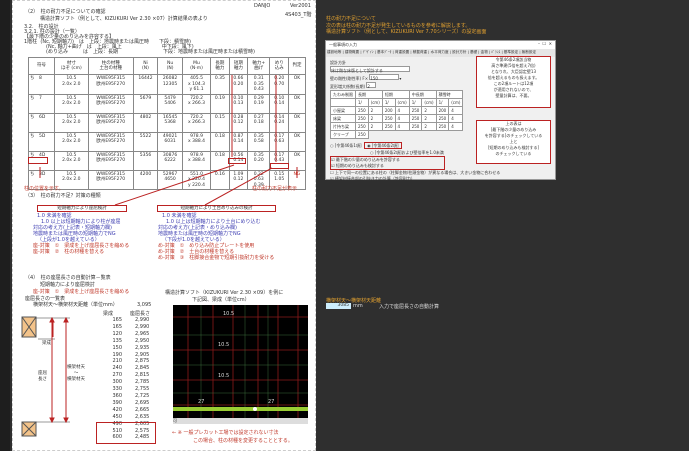 The width and height of the screenshot is (689, 451). Describe the element at coordinates (360, 165) in the screenshot. I see `checkbox-short-embed: 短期のめり込みも検討する` at that location.